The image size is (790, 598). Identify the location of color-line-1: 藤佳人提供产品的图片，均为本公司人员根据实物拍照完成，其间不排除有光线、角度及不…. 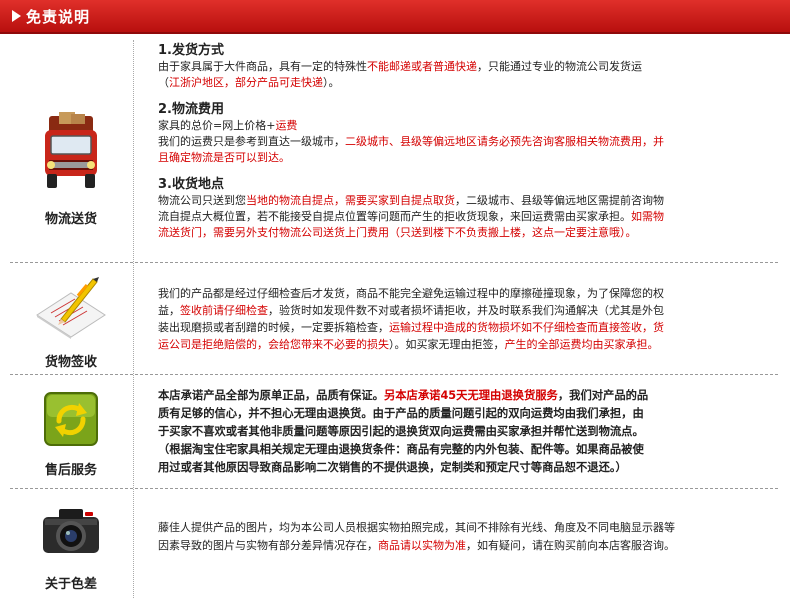
(416, 527).